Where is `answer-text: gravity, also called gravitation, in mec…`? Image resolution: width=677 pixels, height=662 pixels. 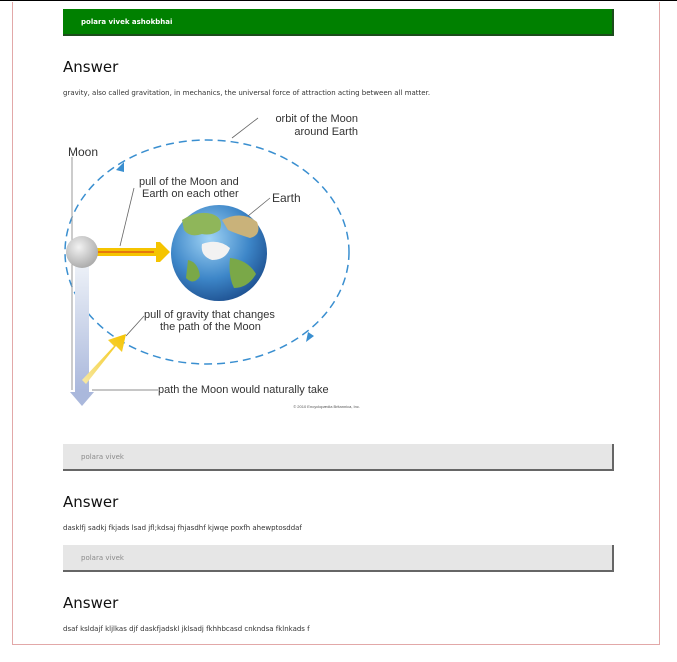 answer-text: gravity, also called gravitation, in mec… is located at coordinates (247, 93).